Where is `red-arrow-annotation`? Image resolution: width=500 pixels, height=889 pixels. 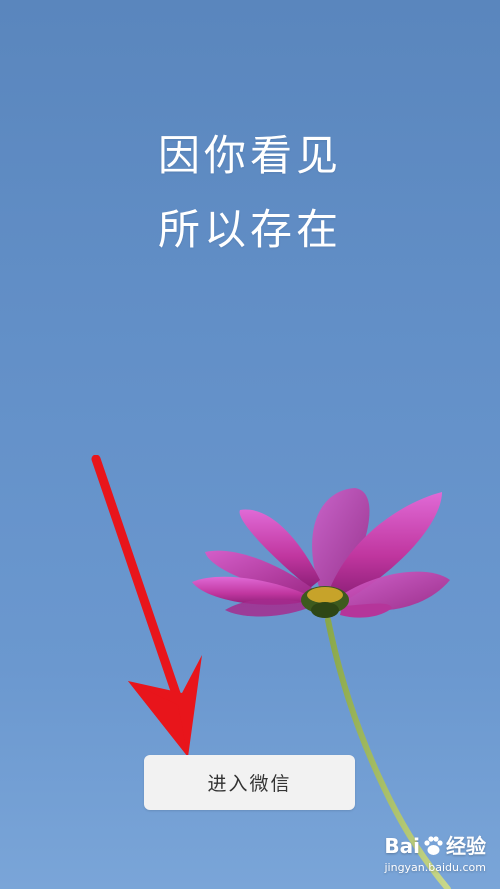
red-arrow-annotation is located at coordinates (146, 606).